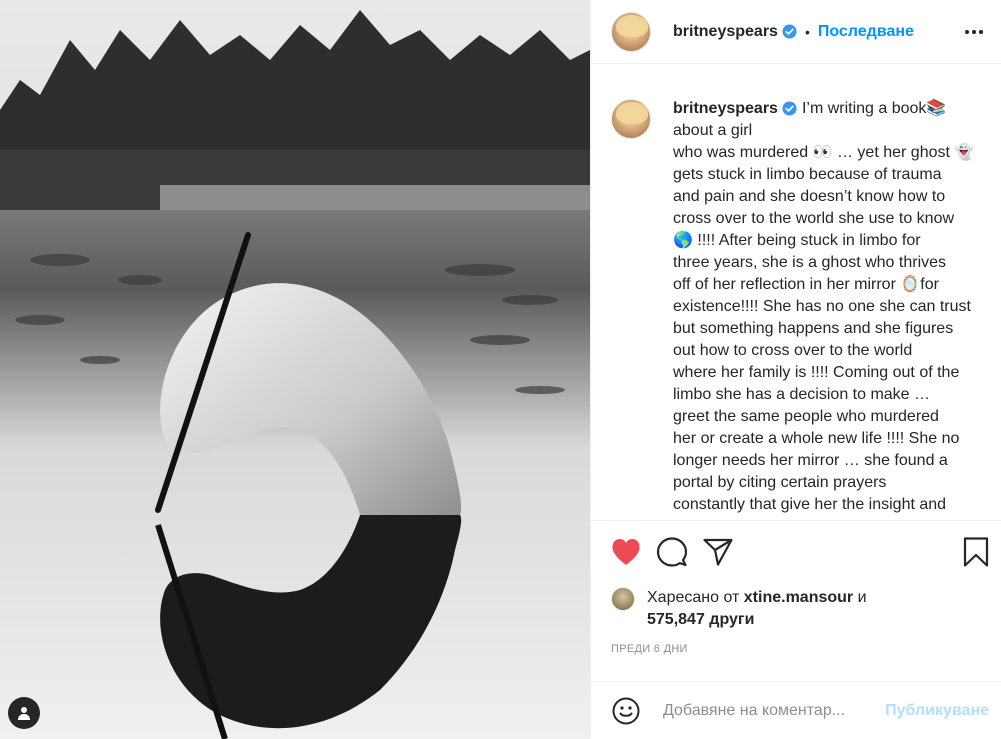 The image size is (1001, 739). I want to click on caption-line: who was murdered 👀 … yet her ghost 👻, so click(824, 152).